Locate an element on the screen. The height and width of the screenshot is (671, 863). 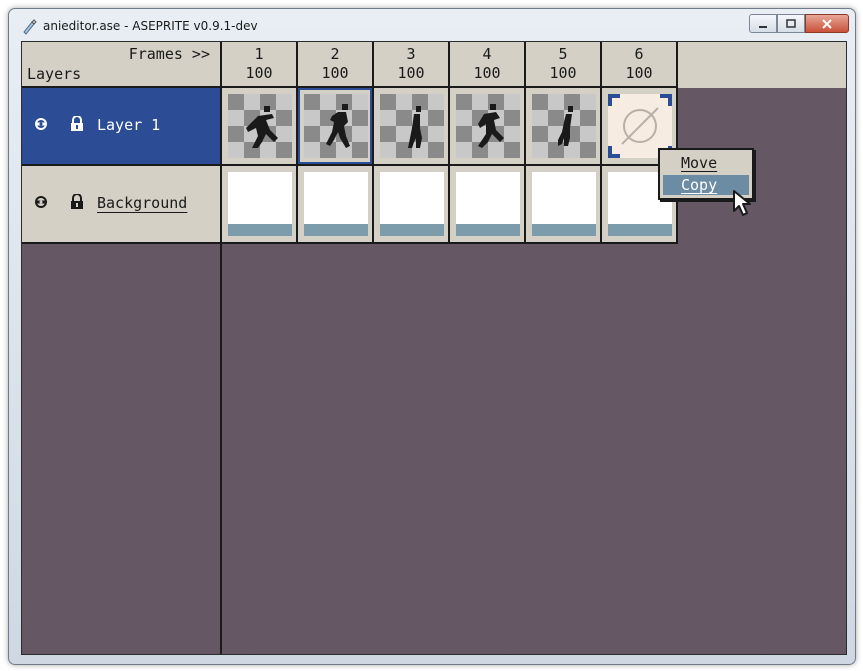
maximize-button is located at coordinates (791, 23).